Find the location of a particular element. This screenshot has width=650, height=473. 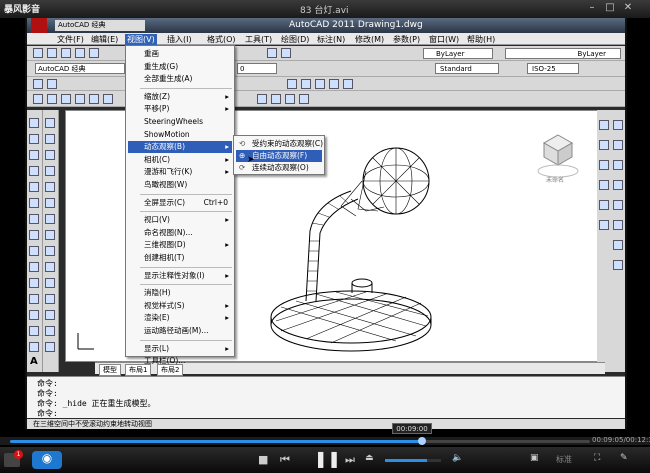

view-menu-item: 动态观察(B) ▸ is located at coordinates (180, 147).